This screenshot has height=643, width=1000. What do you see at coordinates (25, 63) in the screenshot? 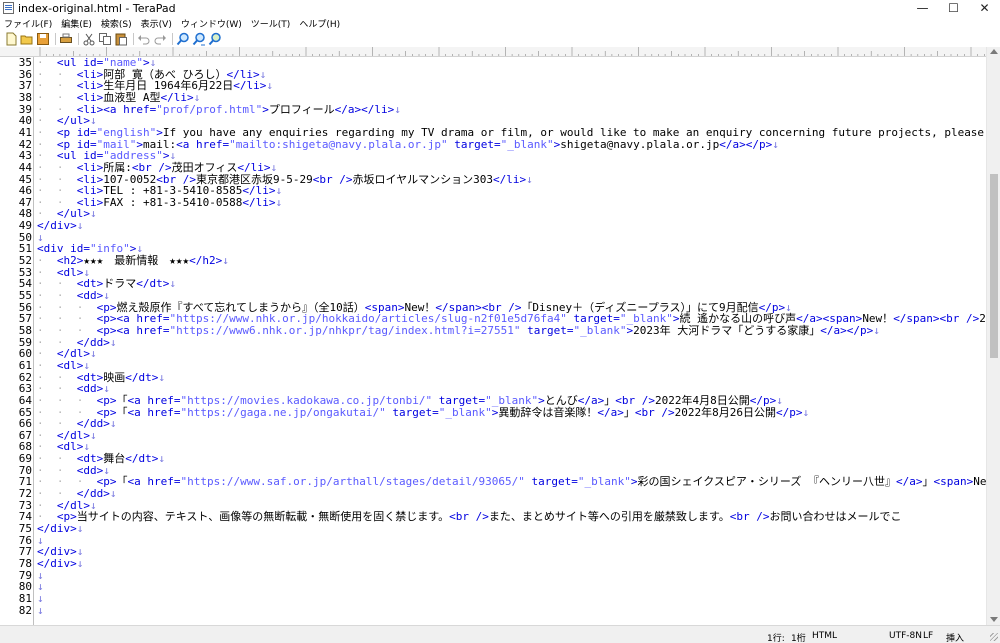
I see `line-number: 35` at bounding box center [25, 63].